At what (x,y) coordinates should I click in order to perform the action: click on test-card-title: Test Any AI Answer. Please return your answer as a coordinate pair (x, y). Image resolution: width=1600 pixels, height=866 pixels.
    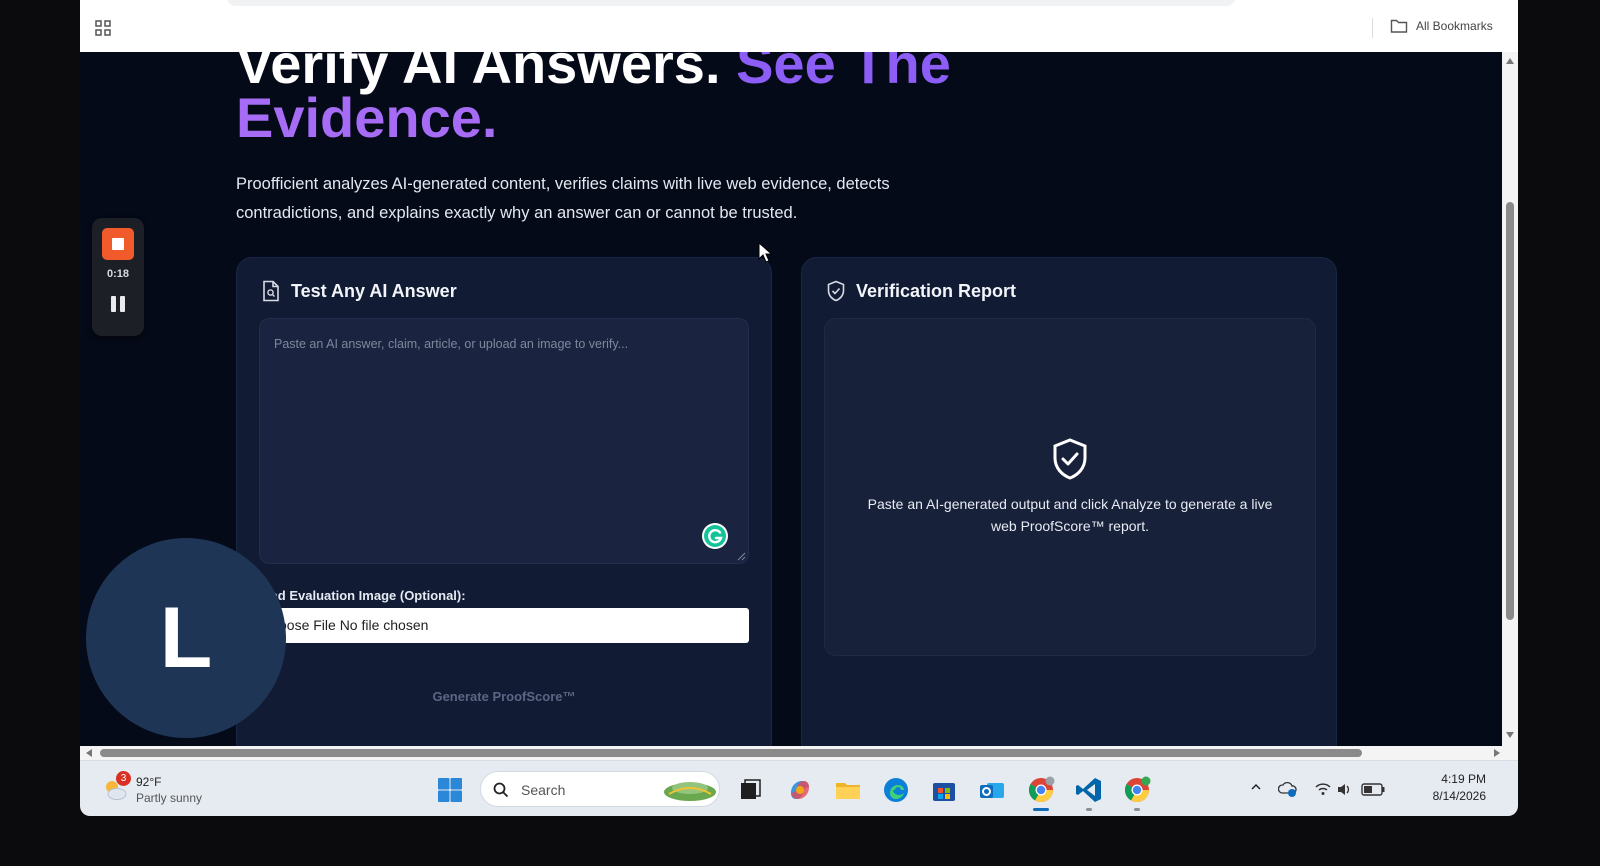
    Looking at the image, I should click on (374, 290).